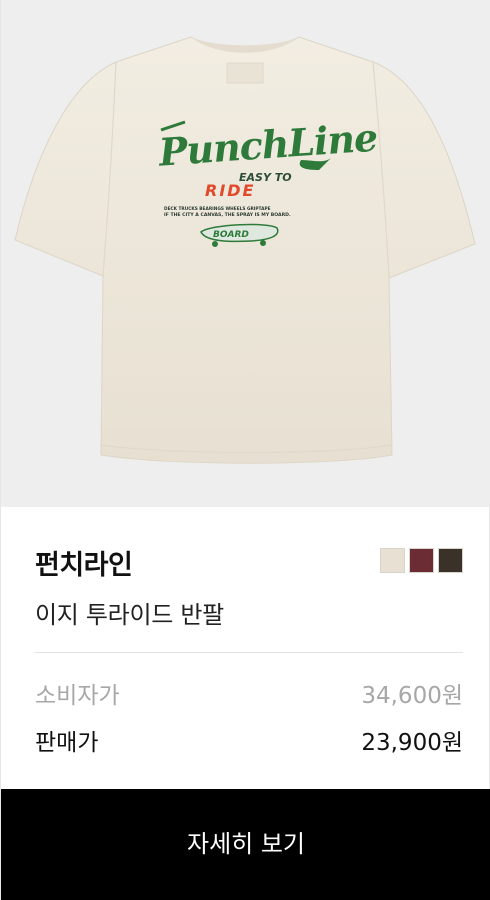  I want to click on sale-price-label: 판매가, so click(67, 743).